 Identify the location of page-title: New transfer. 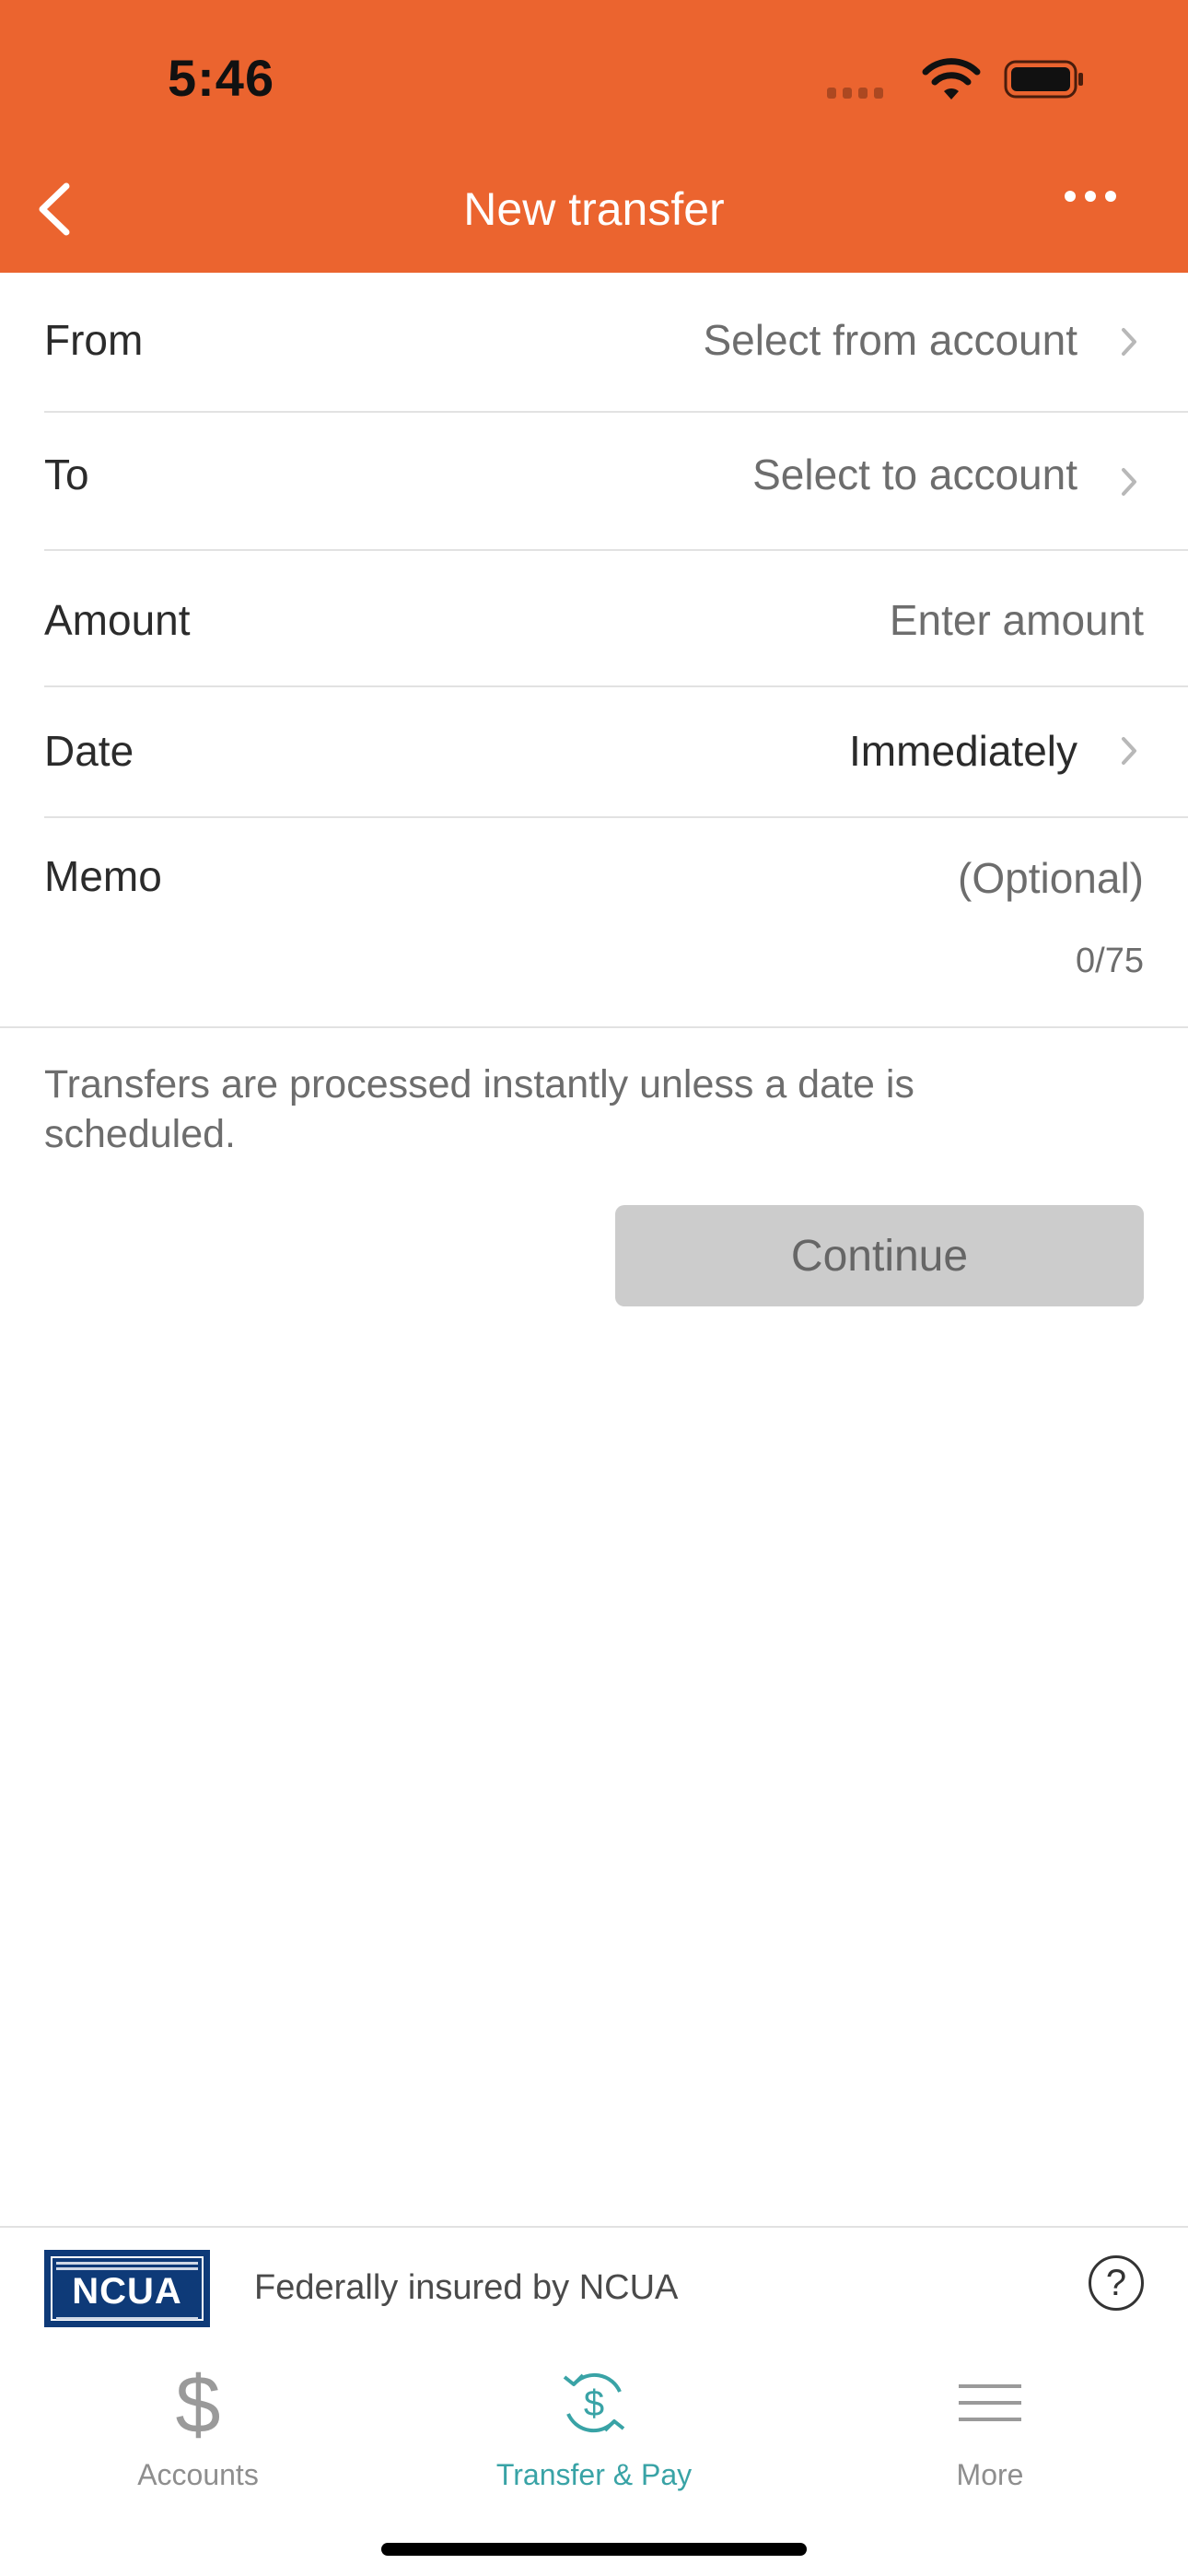
(594, 209).